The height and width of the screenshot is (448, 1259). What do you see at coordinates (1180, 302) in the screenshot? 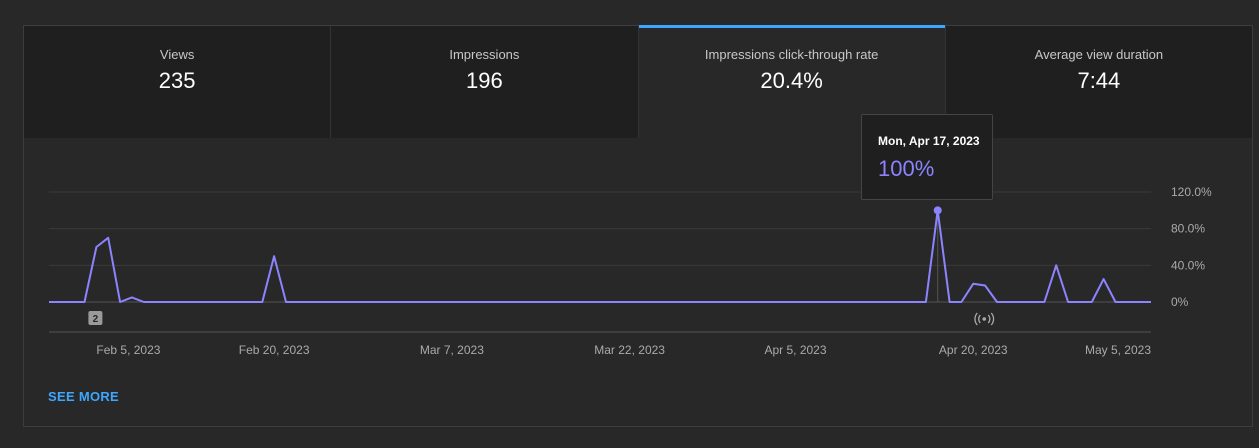
I see `y-tick-label: 0%` at bounding box center [1180, 302].